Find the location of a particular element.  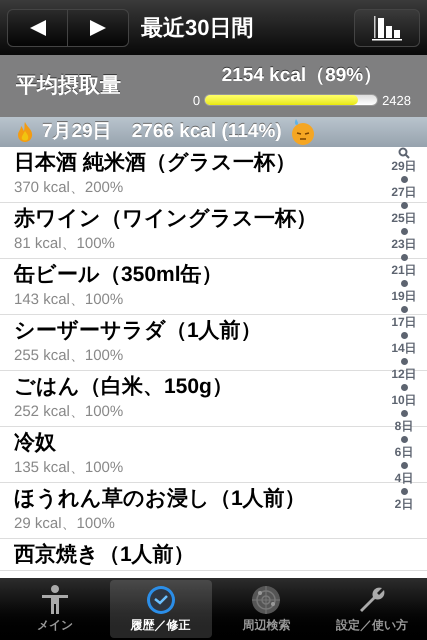

food-name: 西京焼き（1人前） is located at coordinates (105, 555).